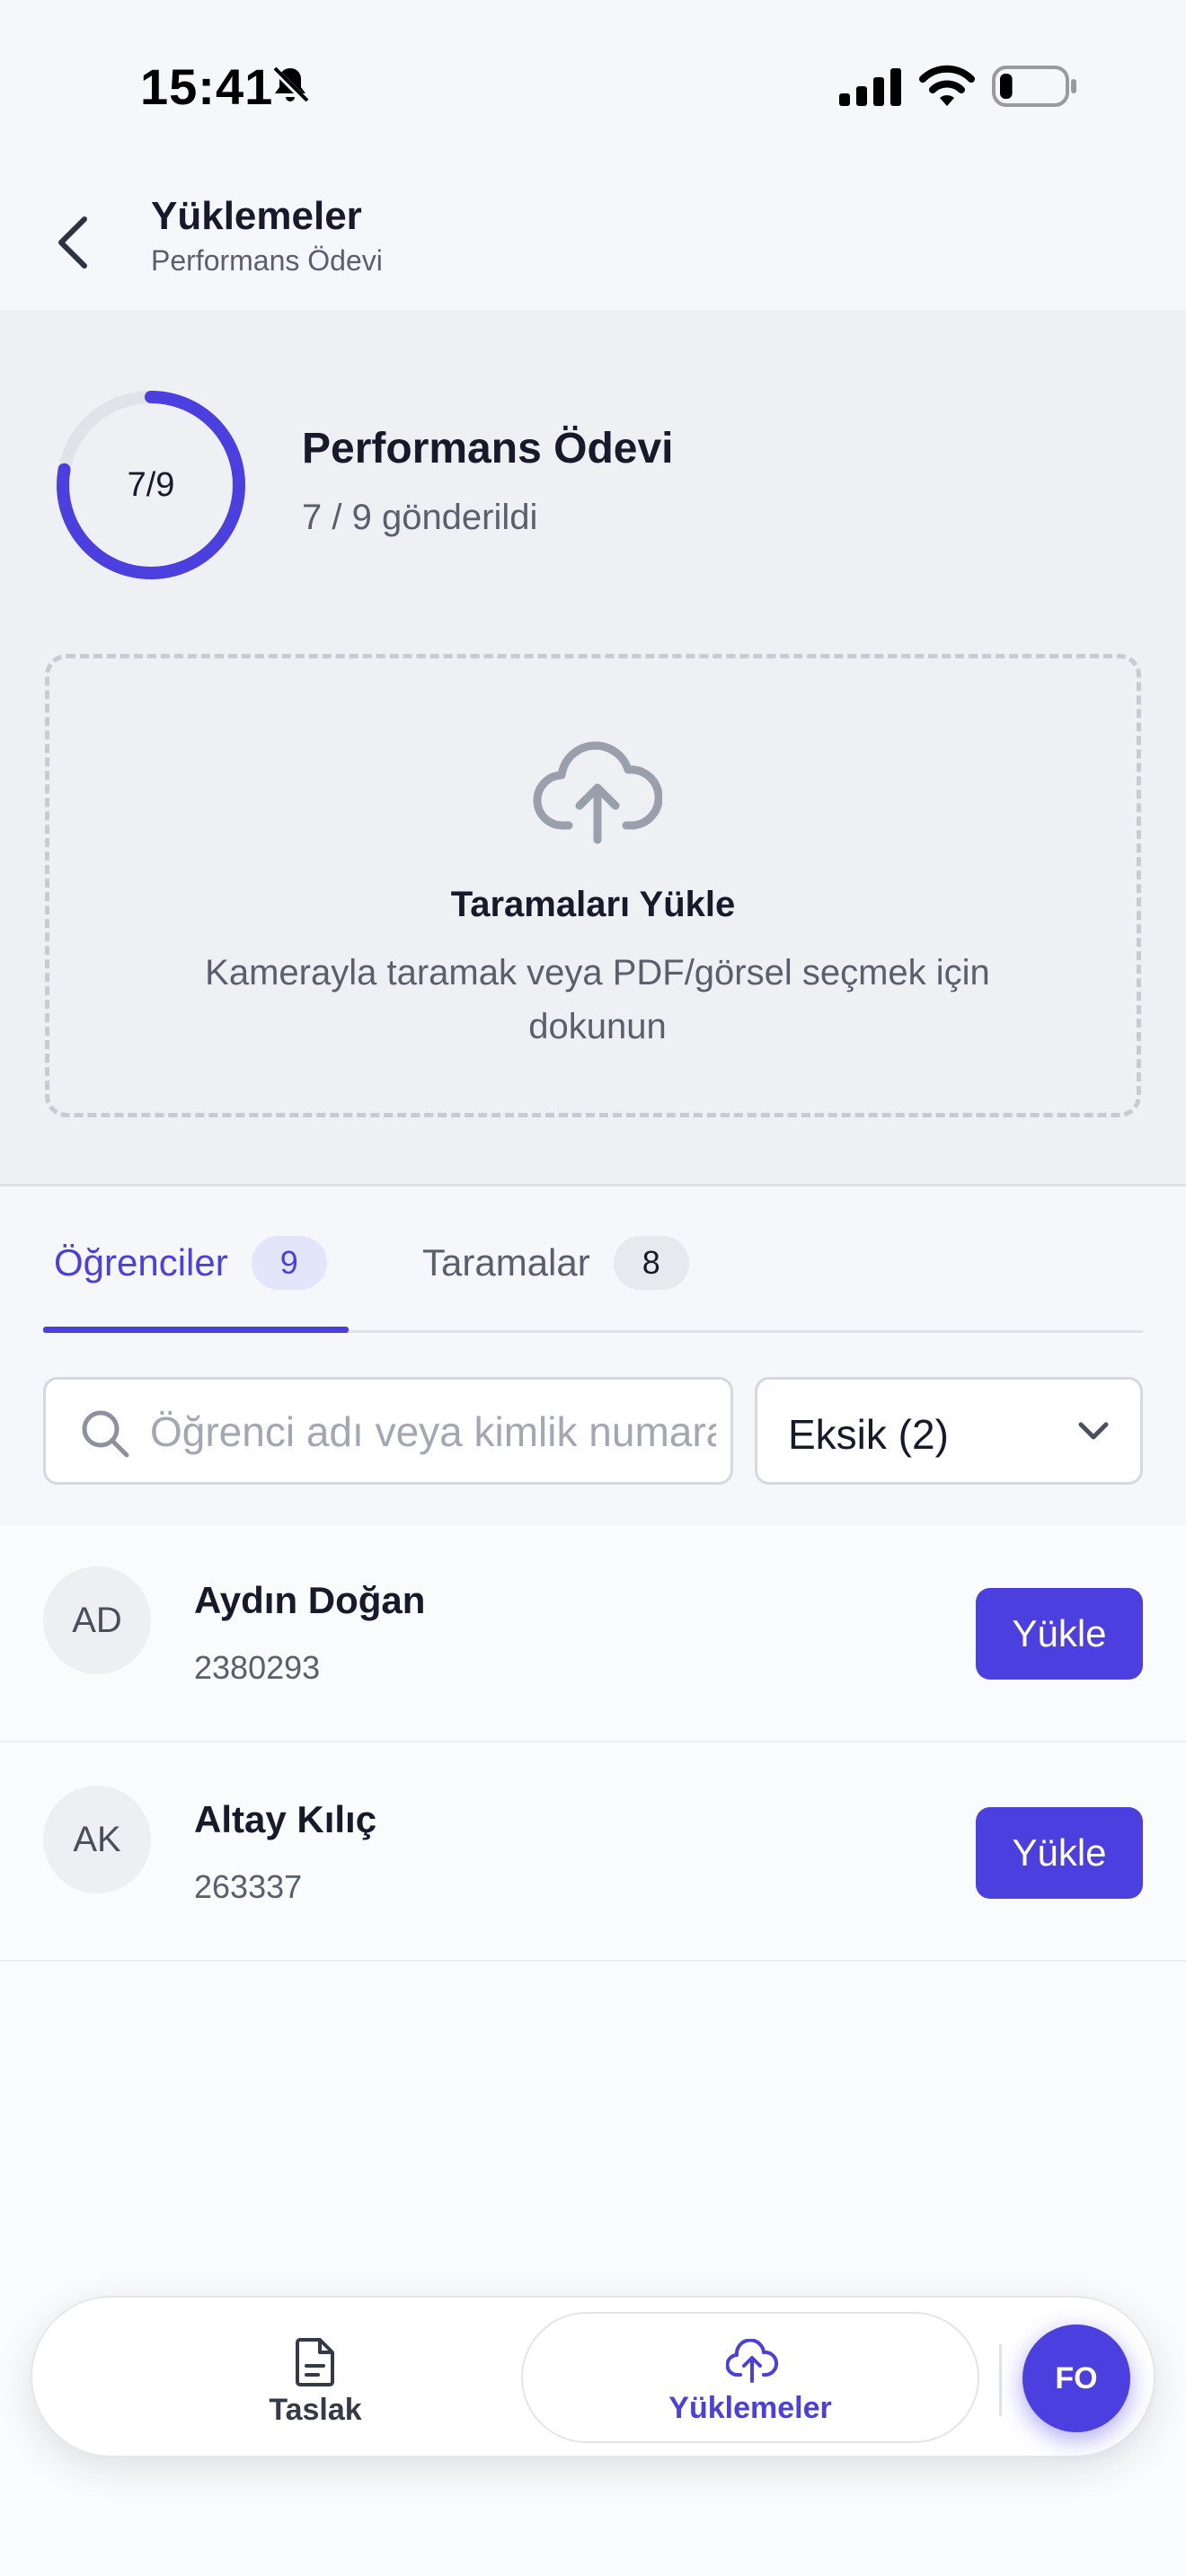 This screenshot has height=2576, width=1186. I want to click on tab-students-label: Öğrenciler, so click(141, 1262).